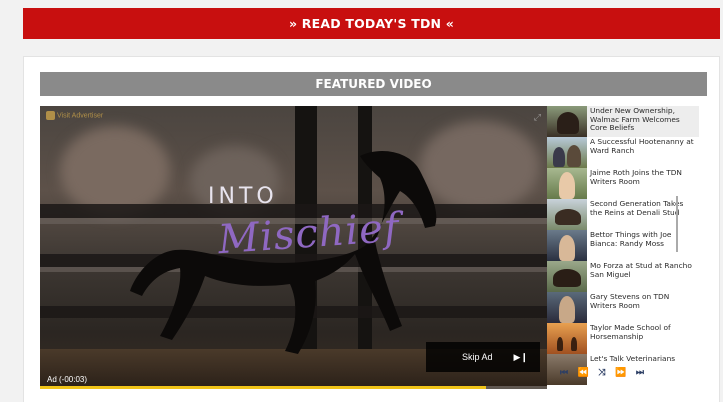 The image size is (723, 402). I want to click on last-video-icon: ⏭, so click(640, 373).